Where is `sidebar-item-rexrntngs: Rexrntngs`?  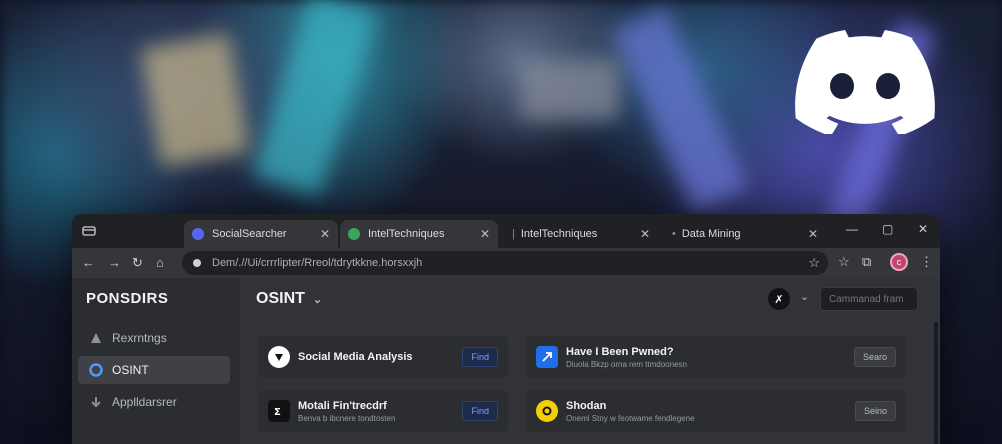
sidebar-item-rexrntngs: Rexrntngs is located at coordinates (154, 338).